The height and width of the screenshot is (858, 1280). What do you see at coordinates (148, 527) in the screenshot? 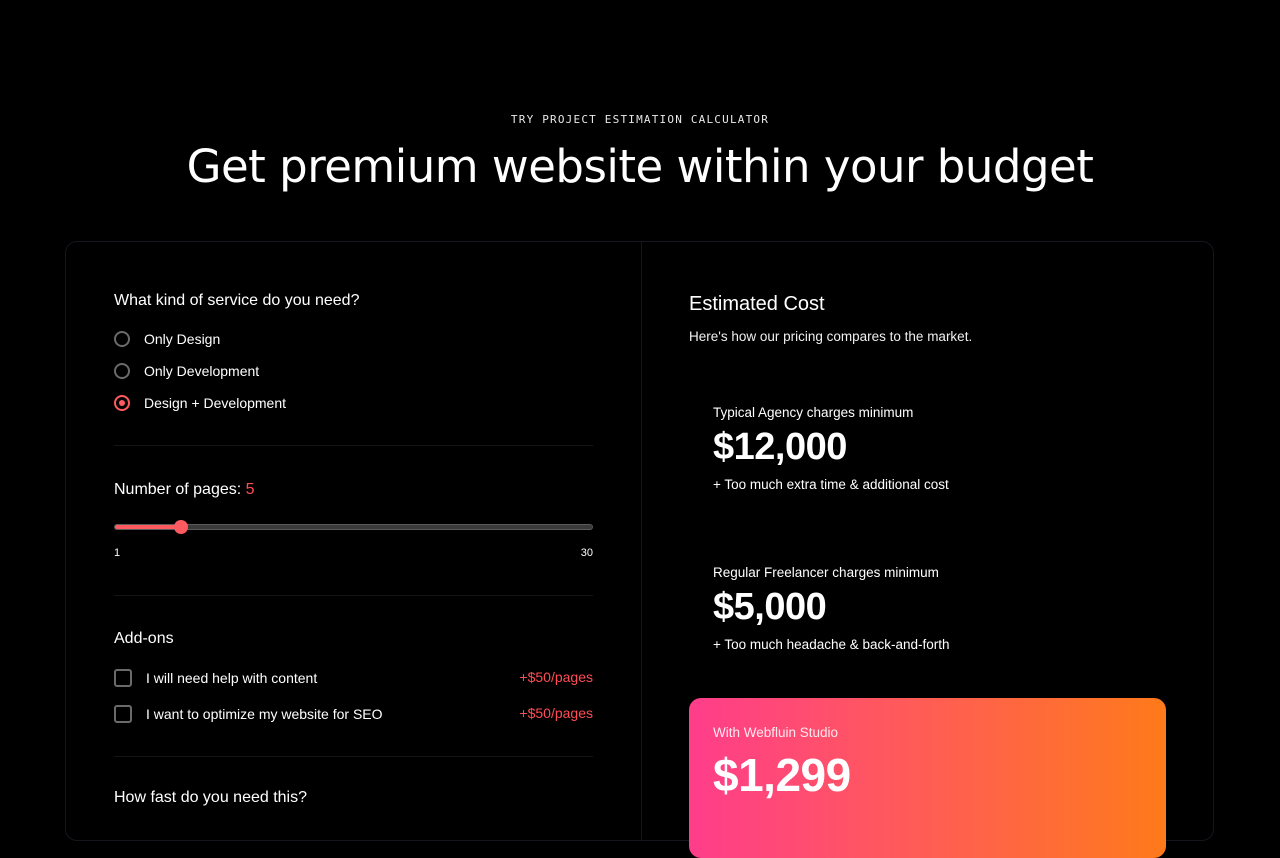
I see `slider-fill` at bounding box center [148, 527].